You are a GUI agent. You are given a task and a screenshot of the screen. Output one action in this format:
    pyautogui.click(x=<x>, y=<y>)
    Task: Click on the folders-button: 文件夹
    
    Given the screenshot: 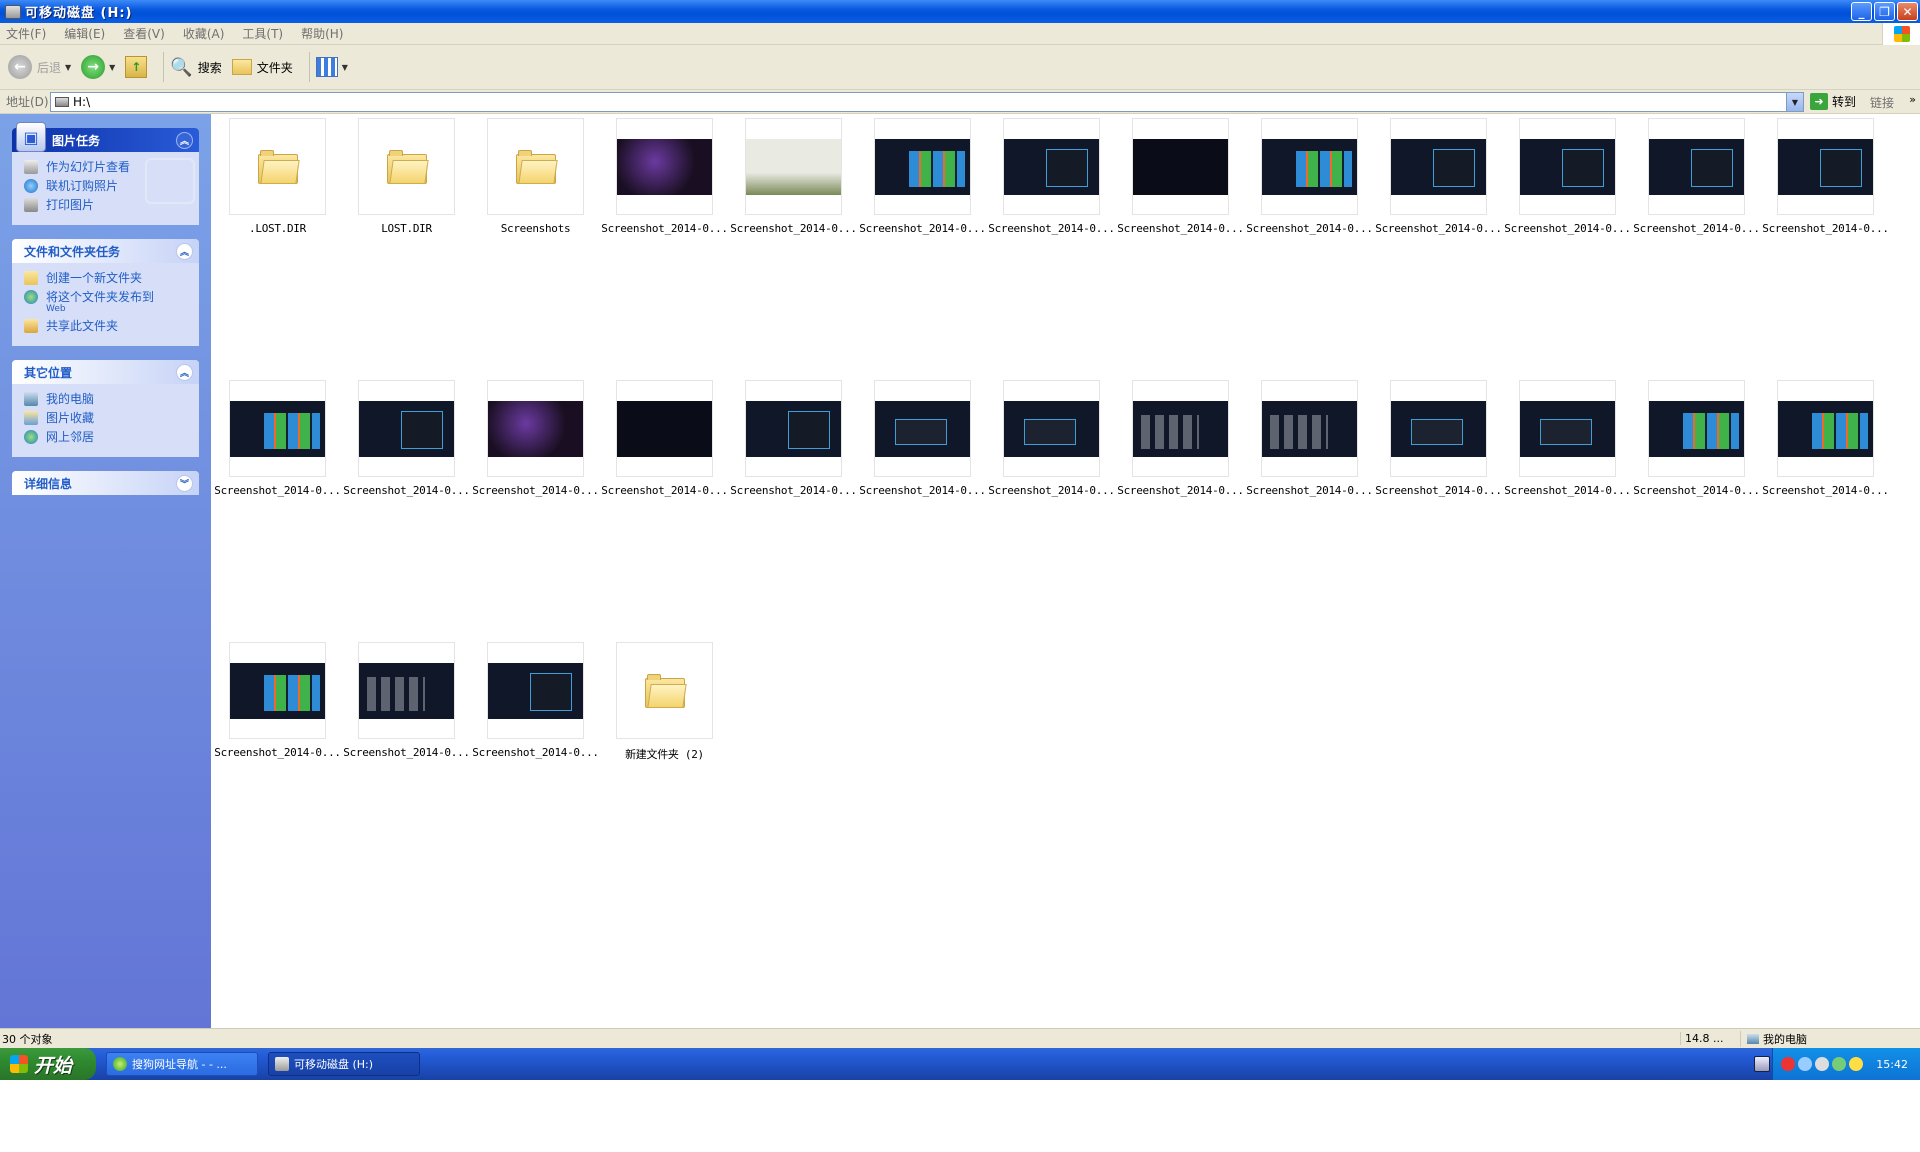 What is the action you would take?
    pyautogui.click(x=262, y=67)
    